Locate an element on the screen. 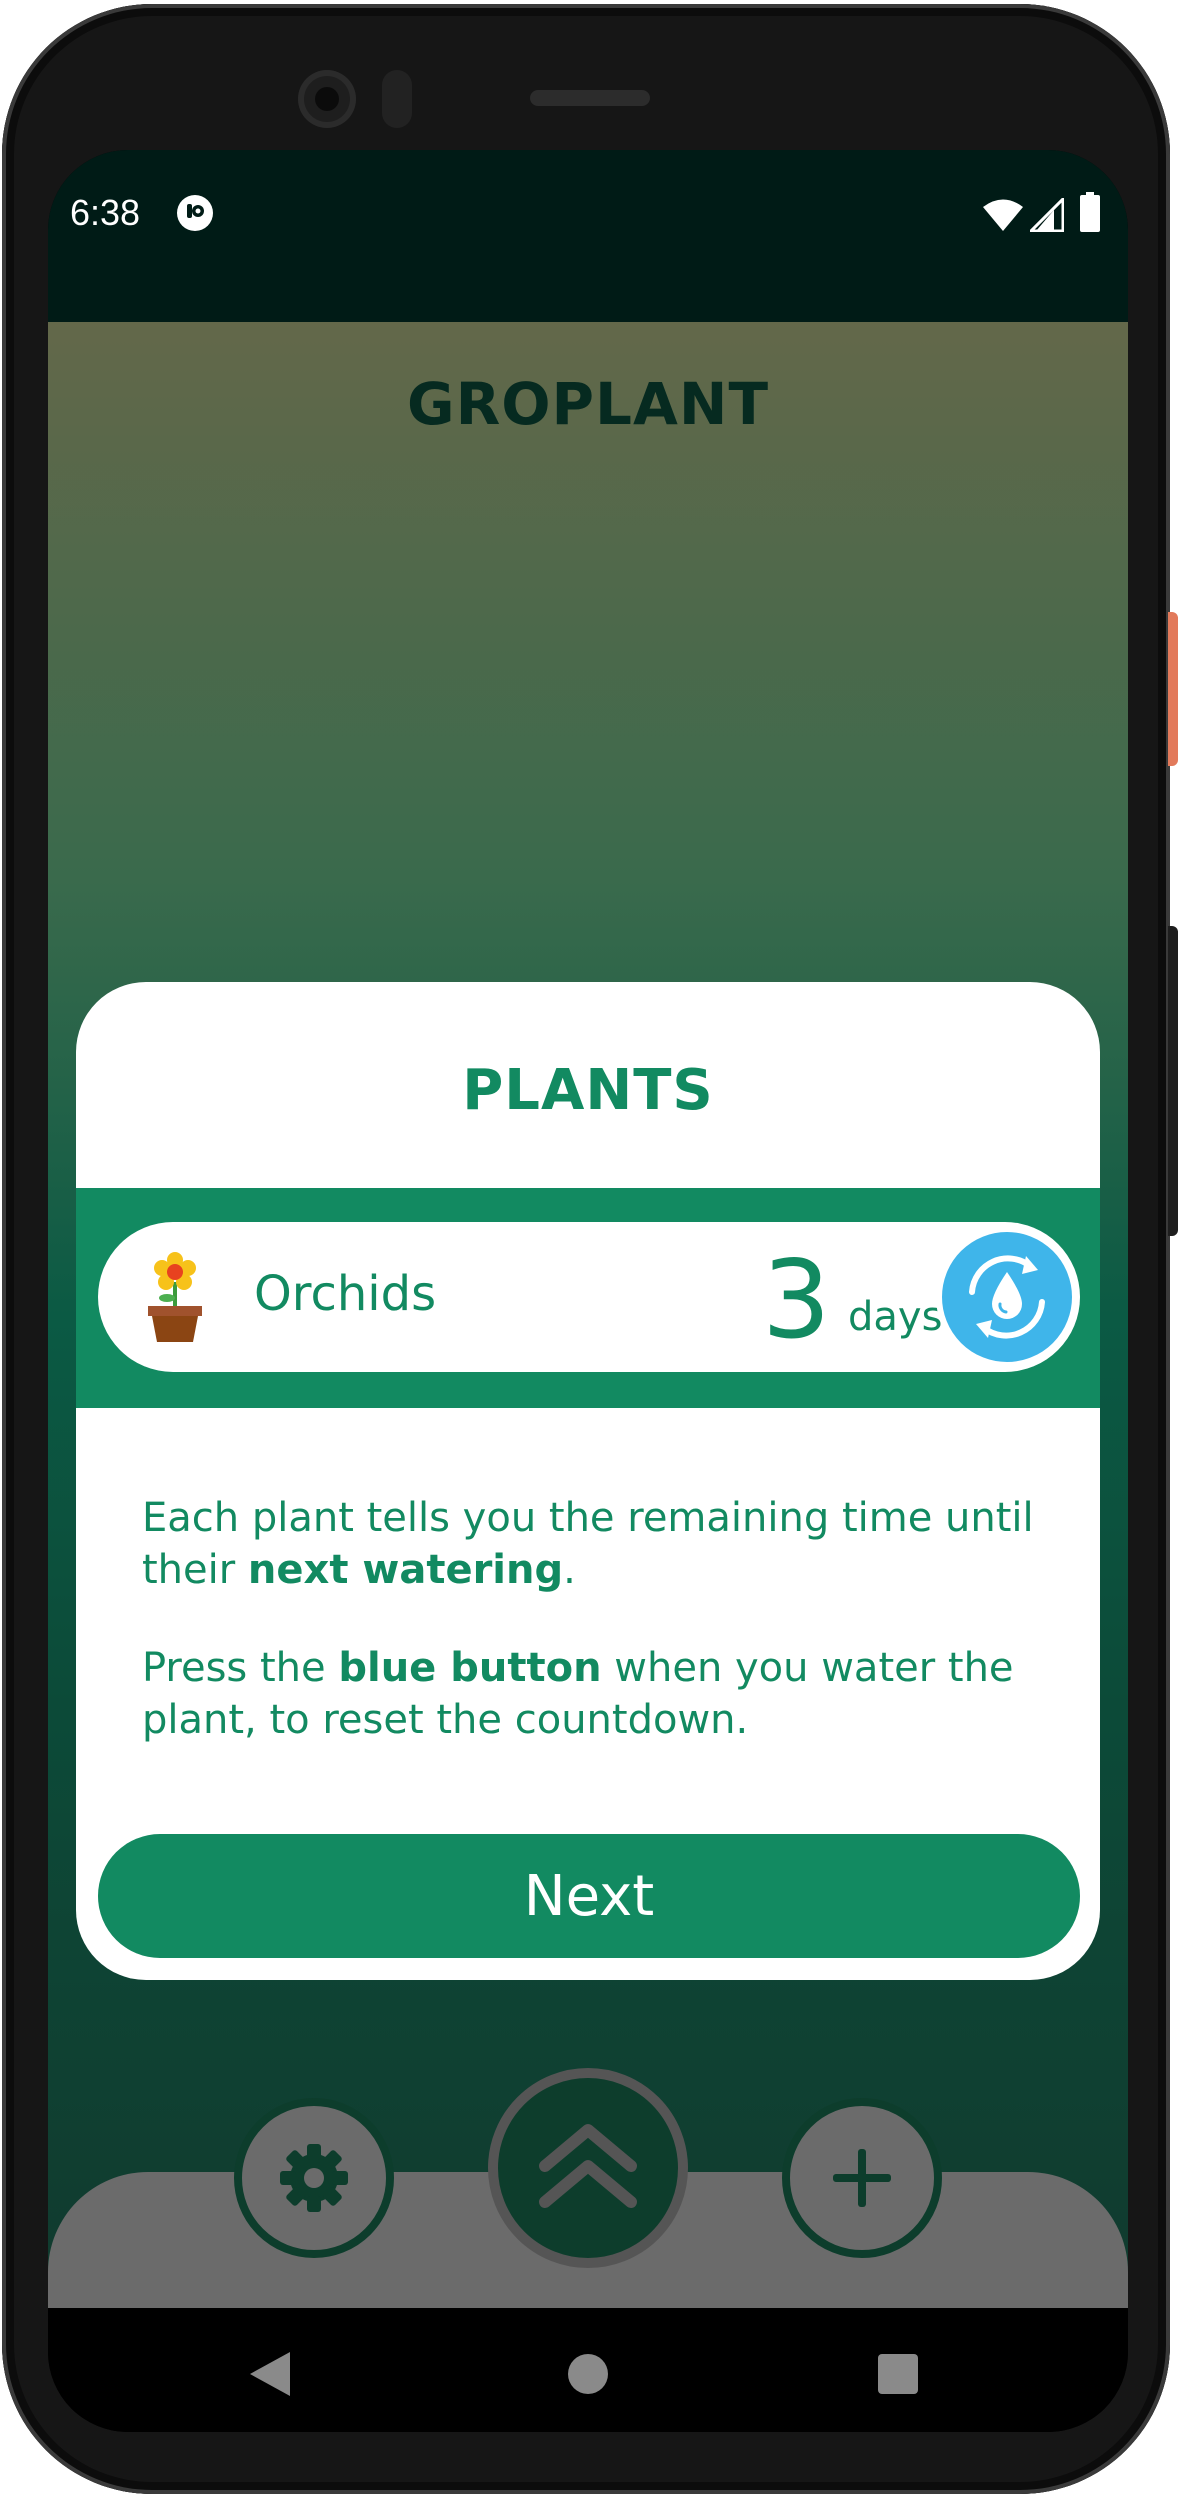 The image size is (1178, 2498). wifi-icon is located at coordinates (1003, 215).